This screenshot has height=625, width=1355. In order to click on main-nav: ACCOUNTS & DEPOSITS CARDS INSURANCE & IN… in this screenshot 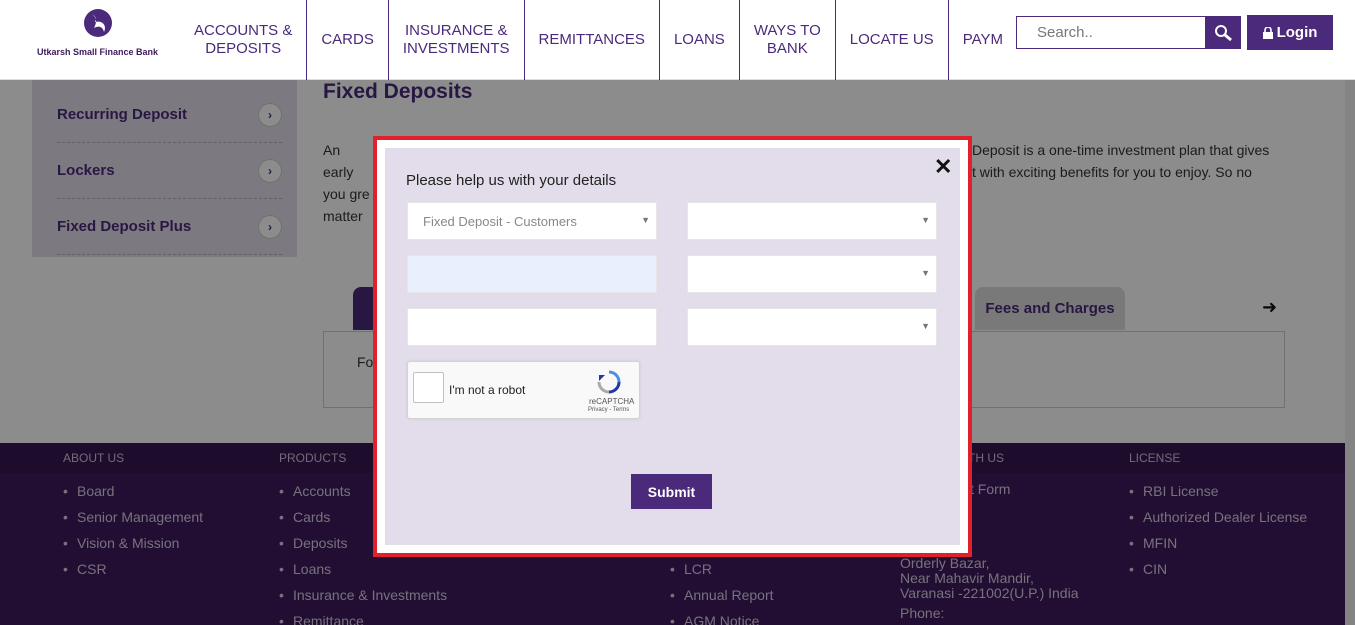, I will do `click(598, 40)`.